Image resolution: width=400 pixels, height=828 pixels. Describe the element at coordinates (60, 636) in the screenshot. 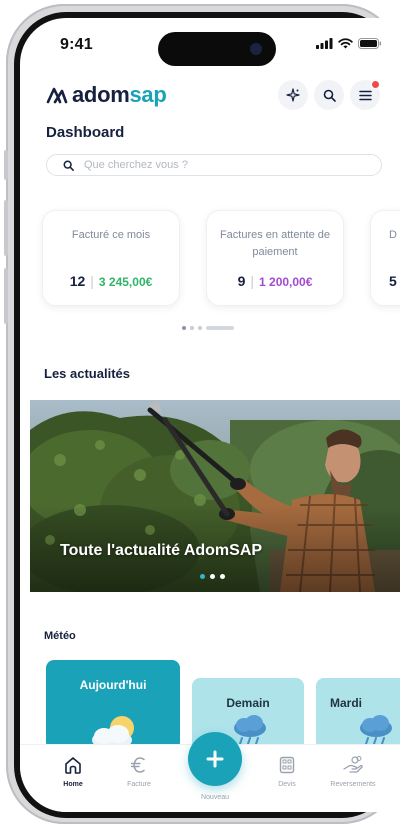

I see `weather-section-title: Météo` at that location.